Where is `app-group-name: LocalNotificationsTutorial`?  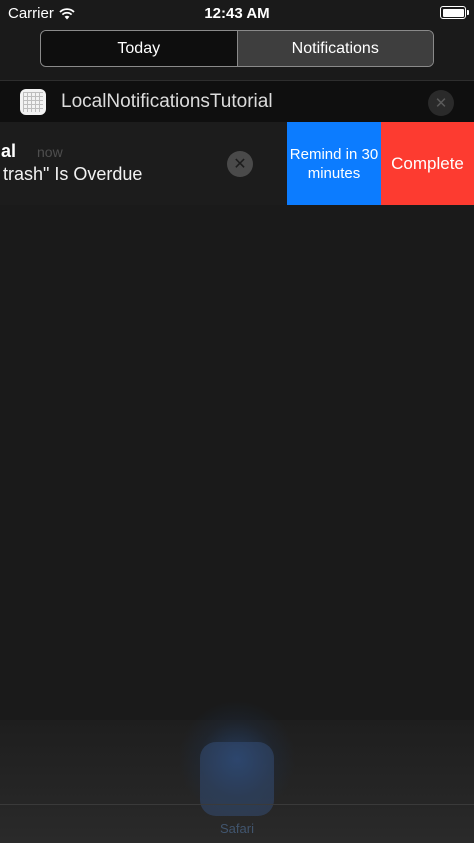
app-group-name: LocalNotificationsTutorial is located at coordinates (167, 101).